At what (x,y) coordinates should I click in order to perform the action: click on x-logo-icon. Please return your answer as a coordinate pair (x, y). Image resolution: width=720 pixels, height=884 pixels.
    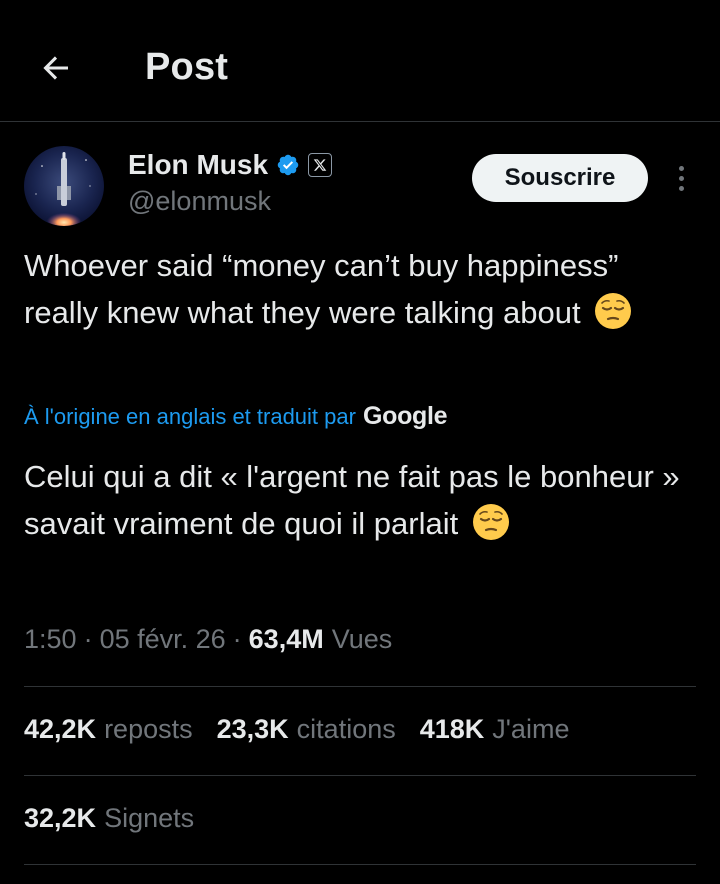
    Looking at the image, I should click on (320, 165).